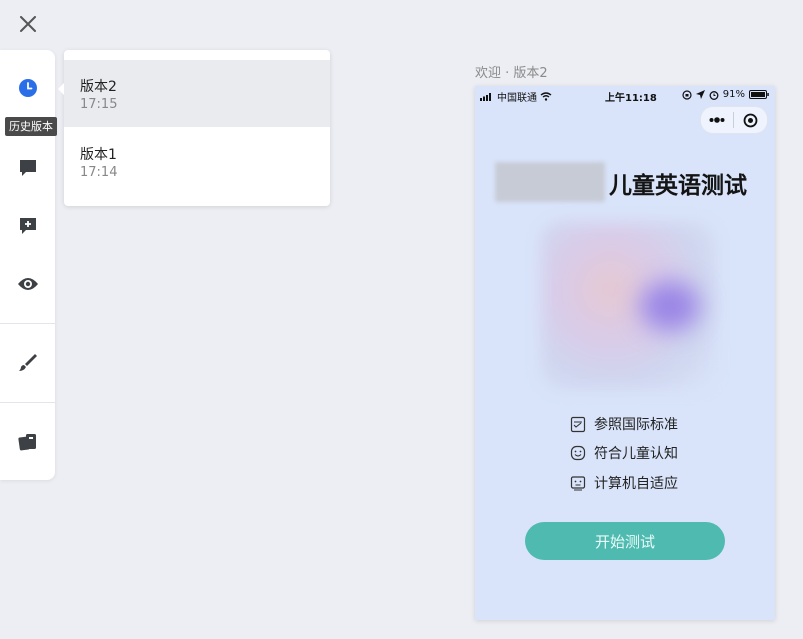 Image resolution: width=803 pixels, height=639 pixels. What do you see at coordinates (578, 453) in the screenshot?
I see `smile-face-icon` at bounding box center [578, 453].